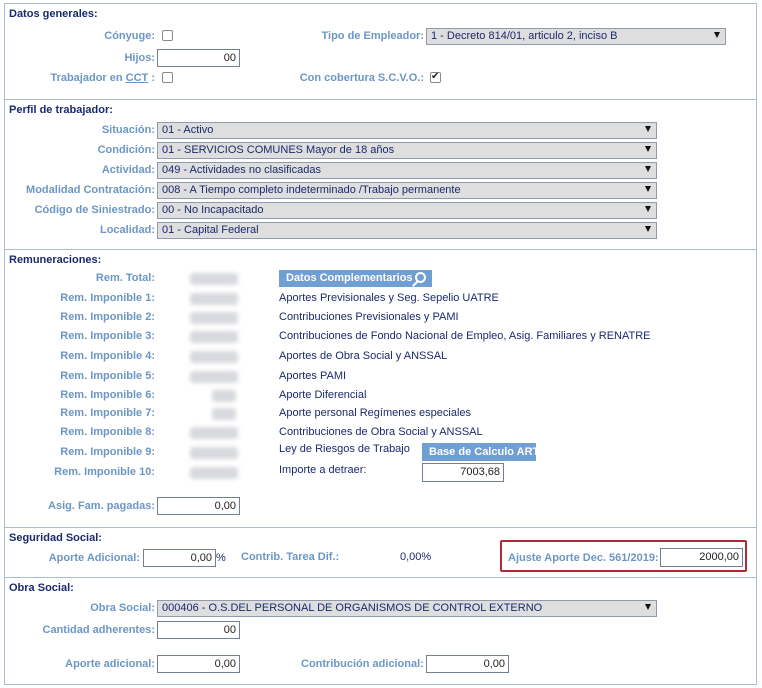 The image size is (762, 688). Describe the element at coordinates (407, 210) in the screenshot. I see `codigo-siniestrado-select: 00 - No Incapacitado` at that location.